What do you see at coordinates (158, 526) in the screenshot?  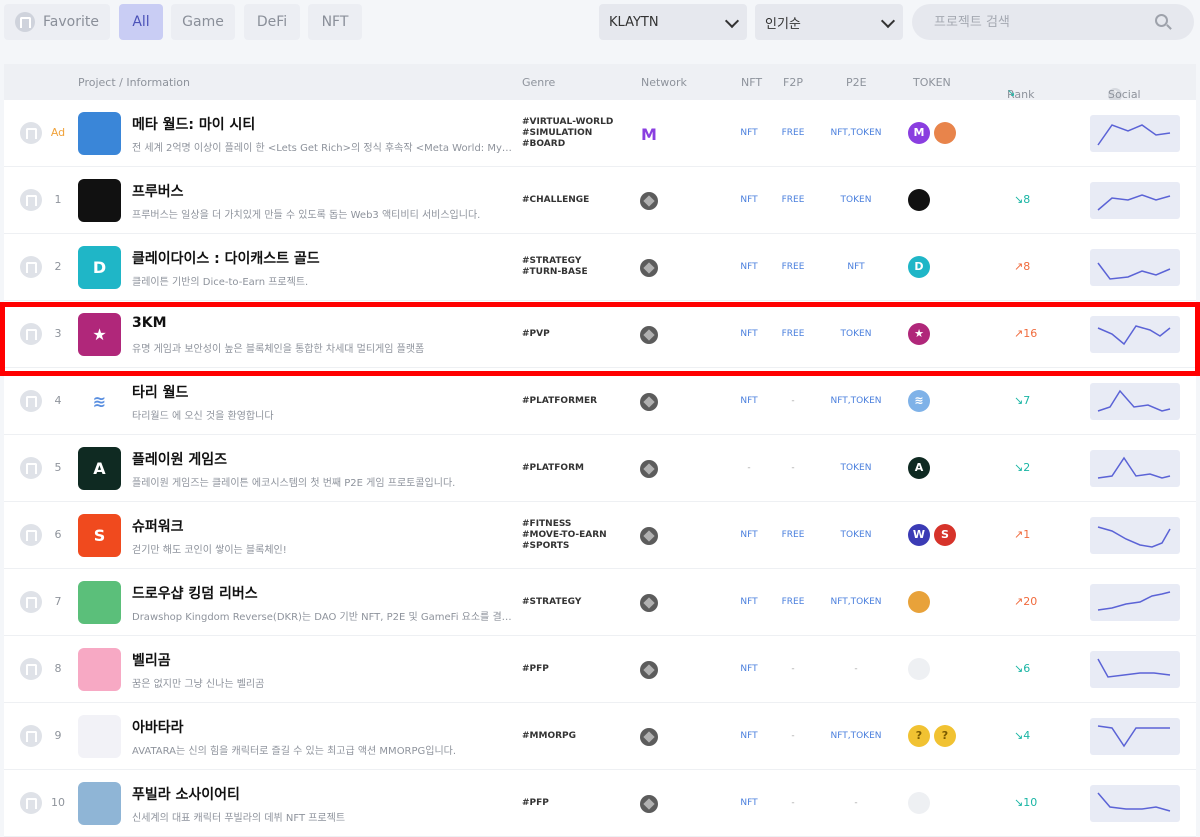 I see `project-name: 슈퍼워크` at bounding box center [158, 526].